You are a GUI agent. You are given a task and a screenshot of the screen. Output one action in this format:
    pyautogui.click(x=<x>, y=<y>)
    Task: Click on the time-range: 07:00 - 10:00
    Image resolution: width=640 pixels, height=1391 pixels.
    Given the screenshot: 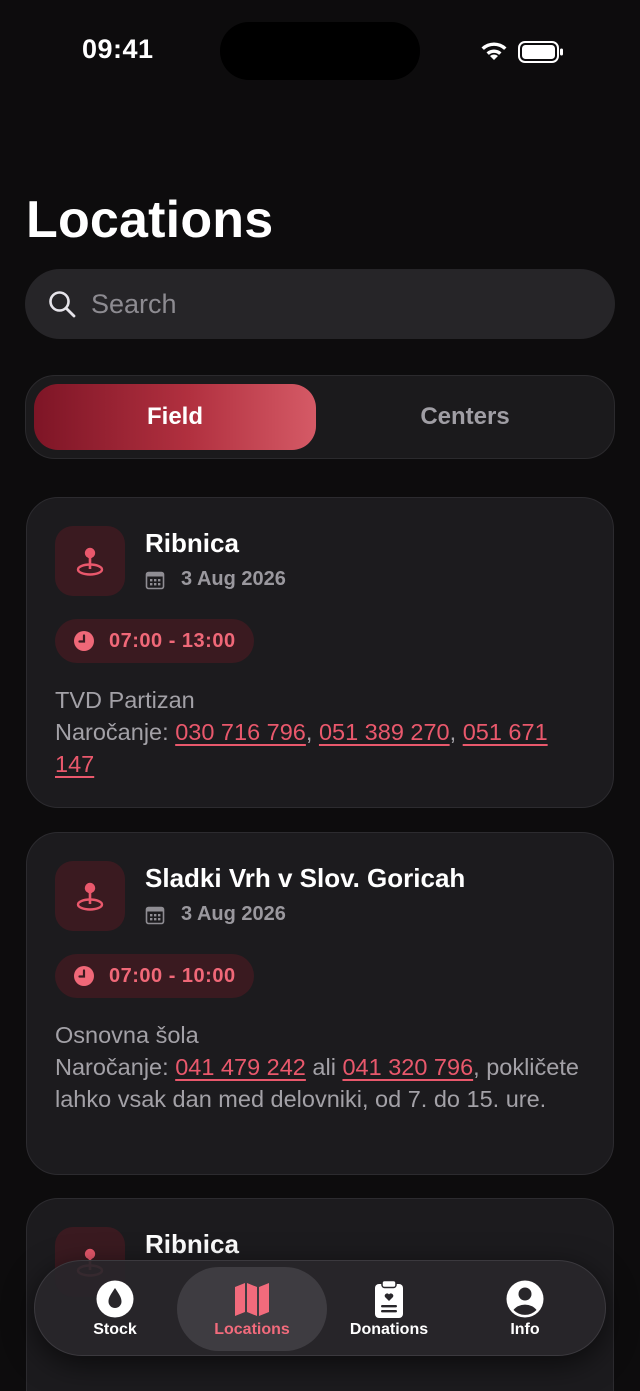 What is the action you would take?
    pyautogui.click(x=172, y=975)
    